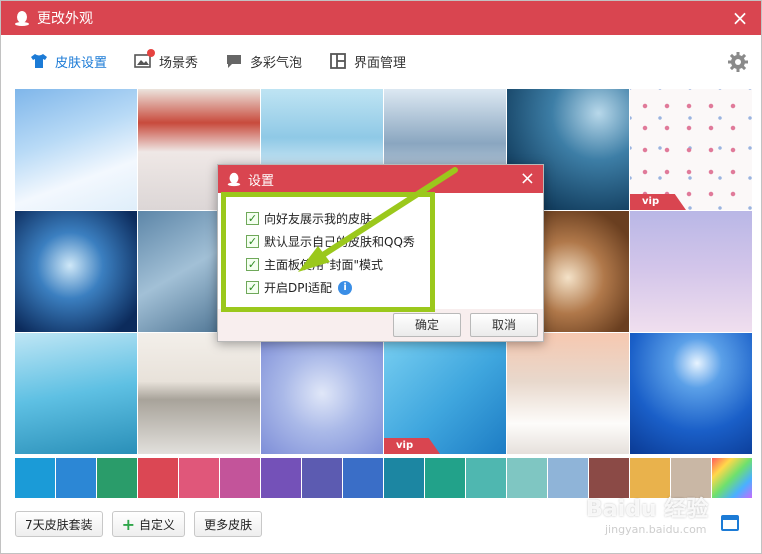  Describe the element at coordinates (394, 264) in the screenshot. I see `option-cover-mode: ✓ 主面板使用"封面"模式` at that location.